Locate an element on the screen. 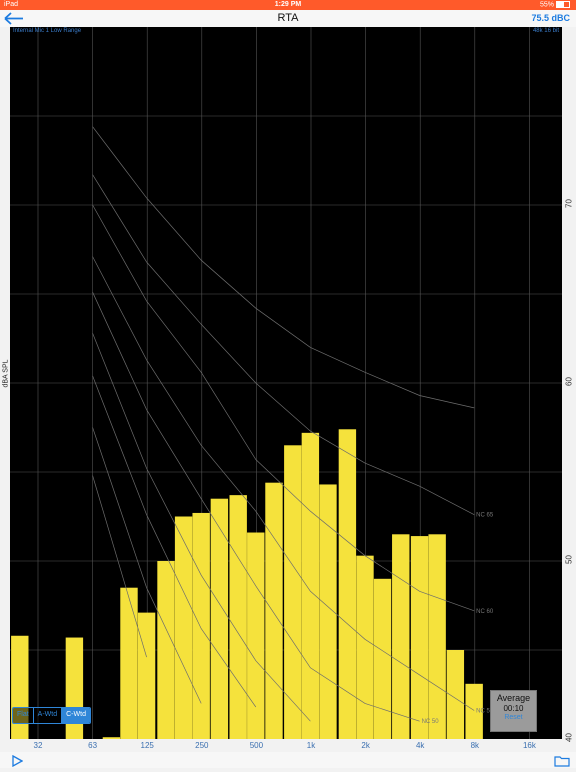 The image size is (576, 772). x-tick-label: 8k is located at coordinates (475, 745).